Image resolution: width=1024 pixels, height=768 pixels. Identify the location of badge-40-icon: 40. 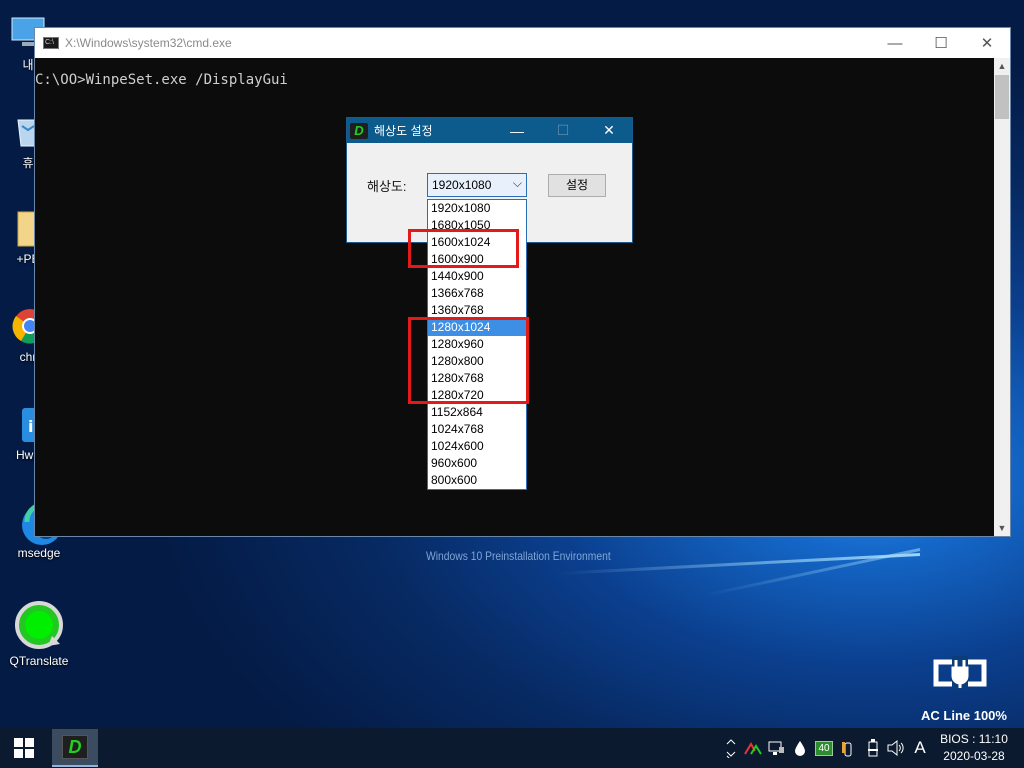
(824, 748).